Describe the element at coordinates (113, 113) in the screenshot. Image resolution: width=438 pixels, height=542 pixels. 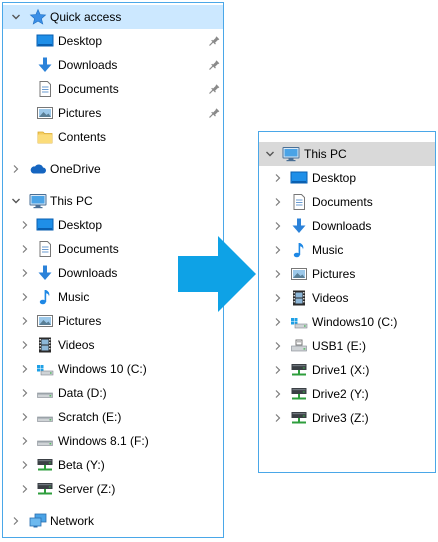
I see `quick-access-item-pictures: Pictures` at that location.